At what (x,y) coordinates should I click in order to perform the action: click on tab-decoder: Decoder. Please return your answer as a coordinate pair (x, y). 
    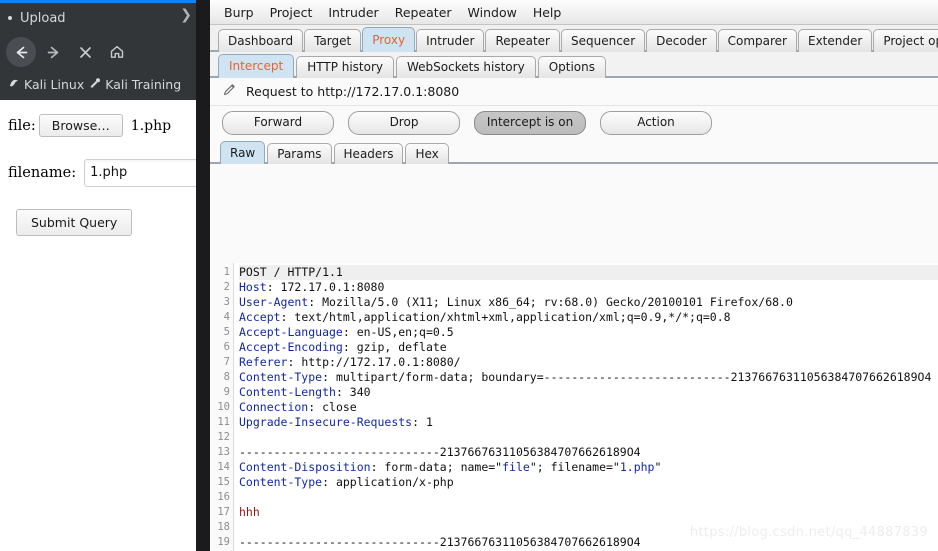
    Looking at the image, I should click on (681, 40).